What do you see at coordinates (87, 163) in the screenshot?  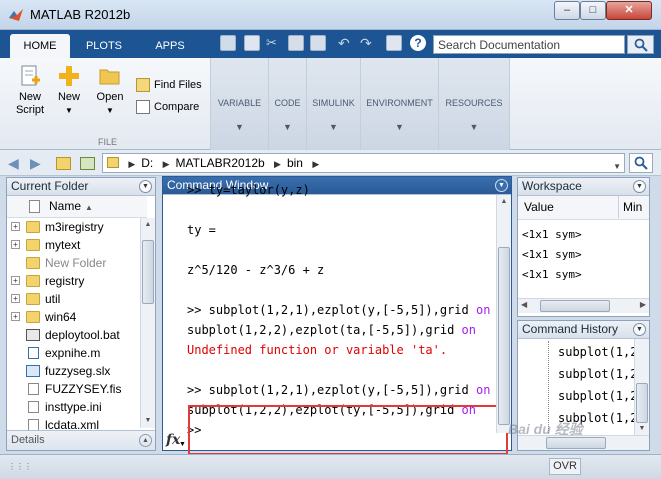 I see `browse-folder-icon` at bounding box center [87, 163].